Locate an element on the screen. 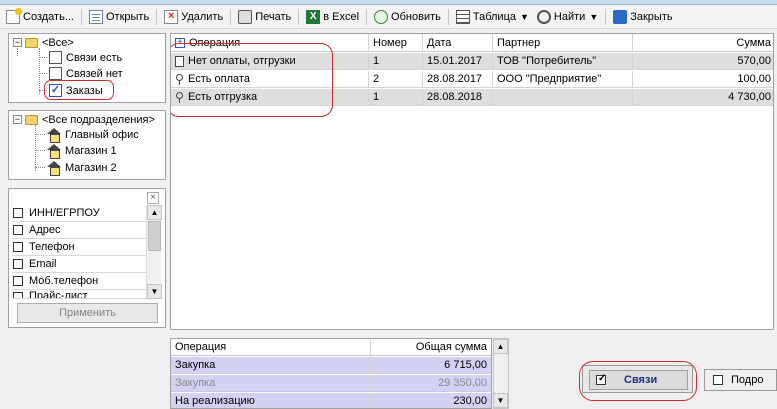 The width and height of the screenshot is (777, 409). close-label: Закрыть is located at coordinates (651, 16).